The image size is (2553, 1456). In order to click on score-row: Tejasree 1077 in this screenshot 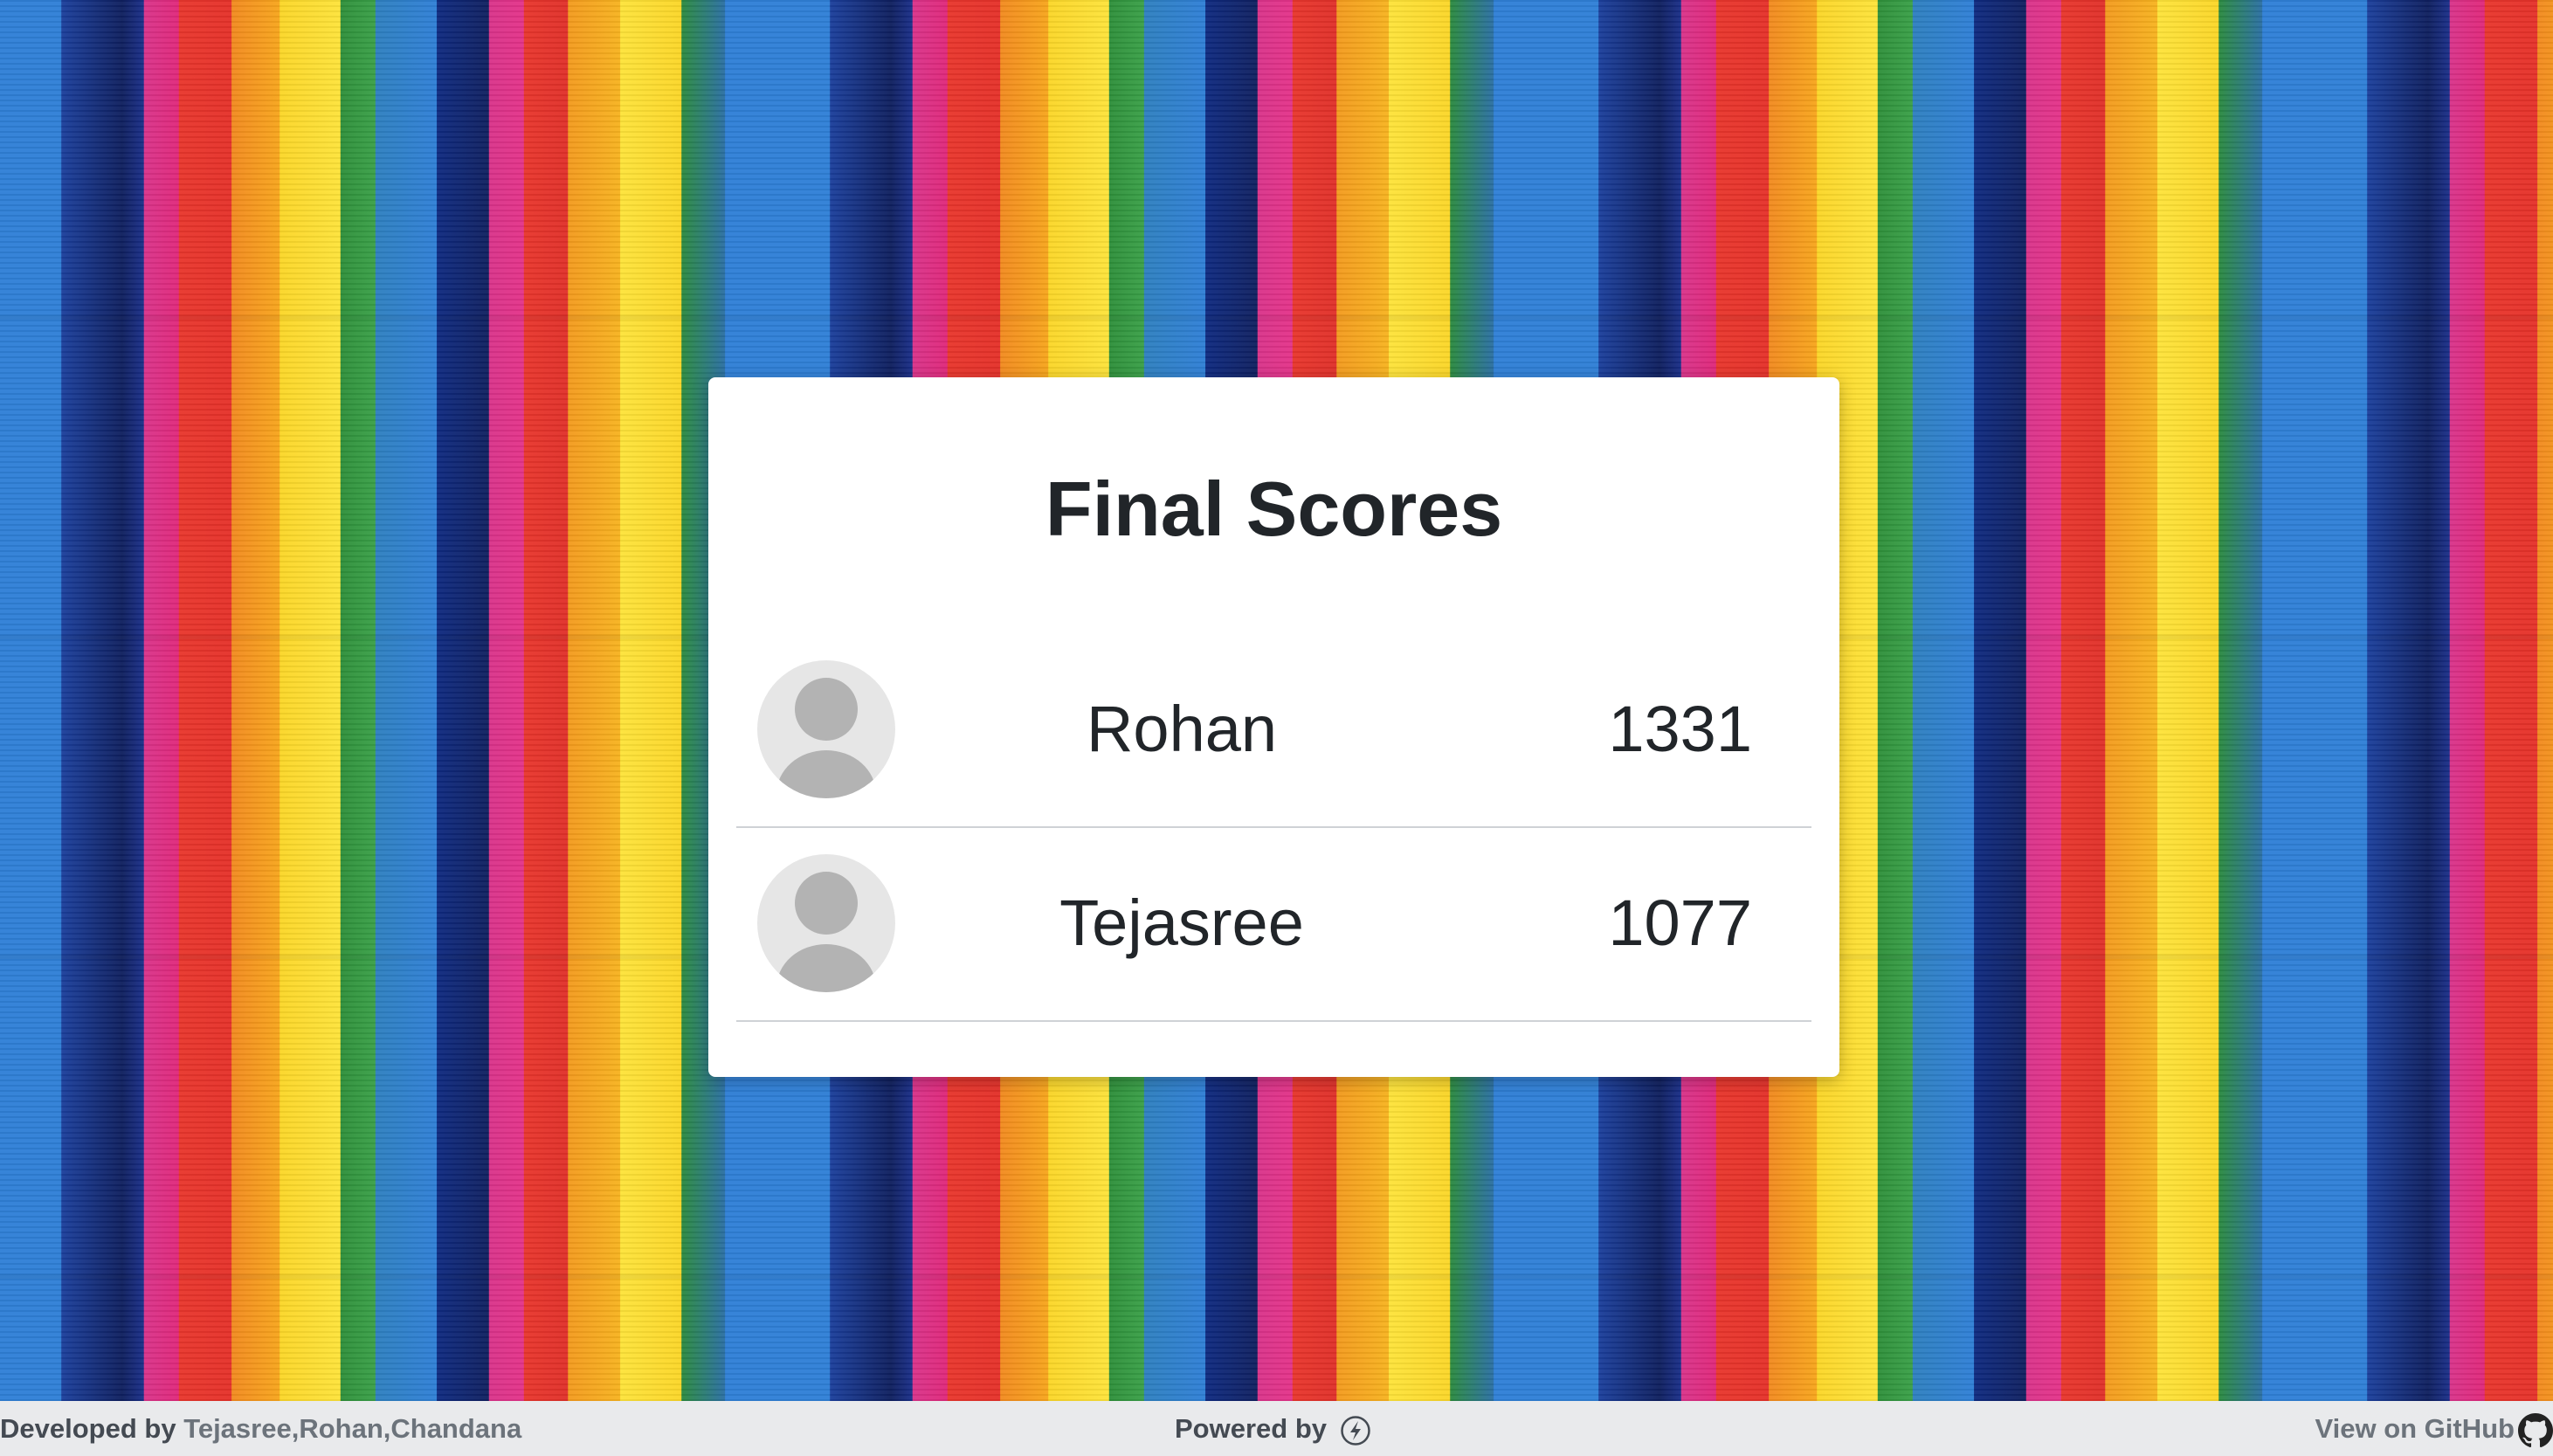, I will do `click(1273, 924)`.